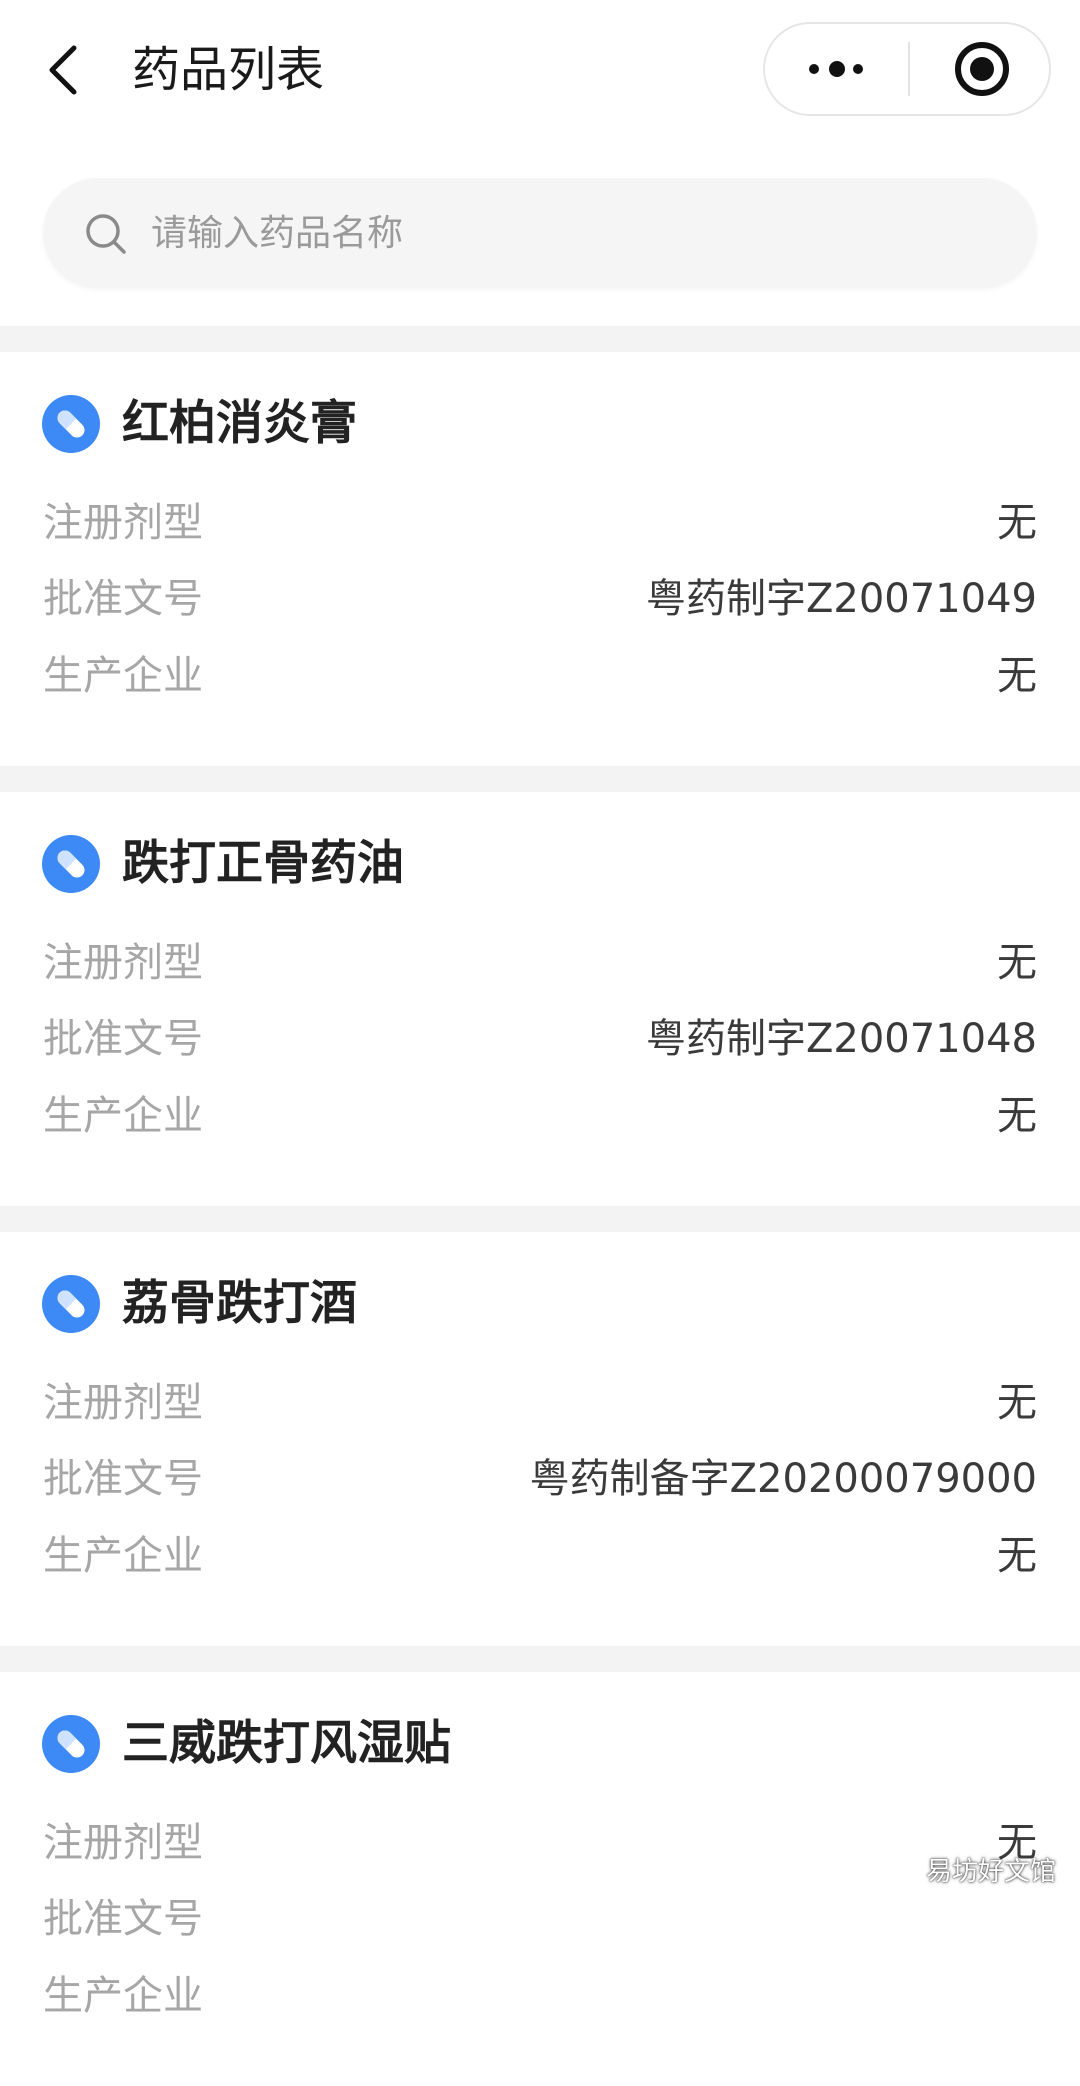 This screenshot has height=2086, width=1080. Describe the element at coordinates (106, 234) in the screenshot. I see `search-icon` at that location.